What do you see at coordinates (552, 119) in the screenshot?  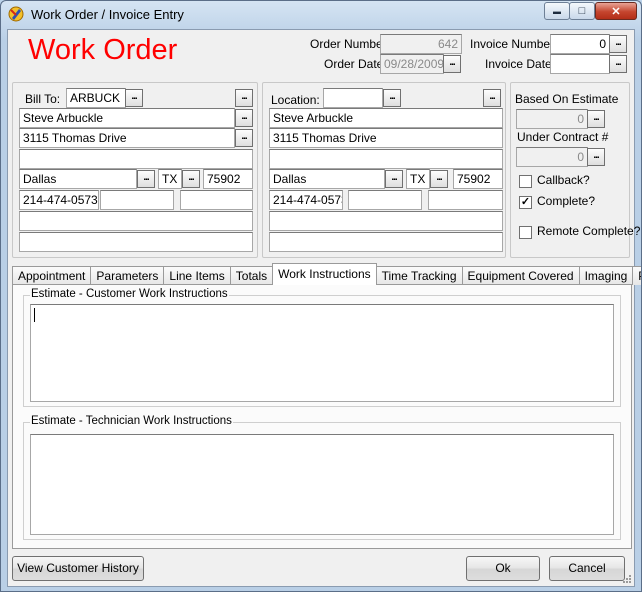 I see `based-on-estimate-field: 0` at bounding box center [552, 119].